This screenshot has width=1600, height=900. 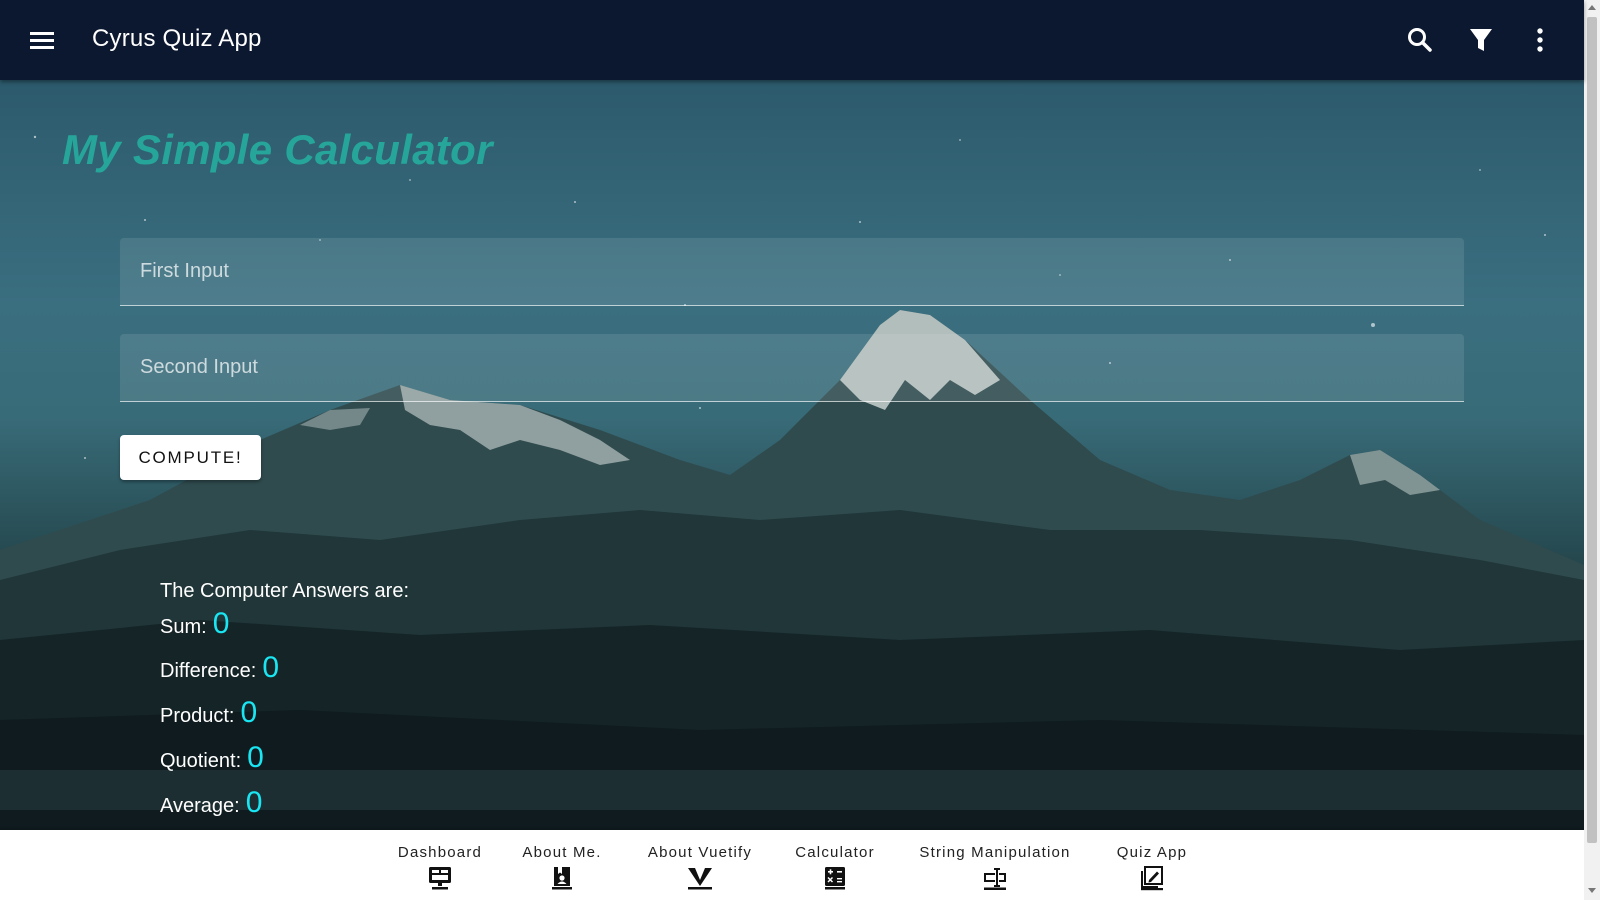 I want to click on result-product: Product: 0, so click(x=208, y=713).